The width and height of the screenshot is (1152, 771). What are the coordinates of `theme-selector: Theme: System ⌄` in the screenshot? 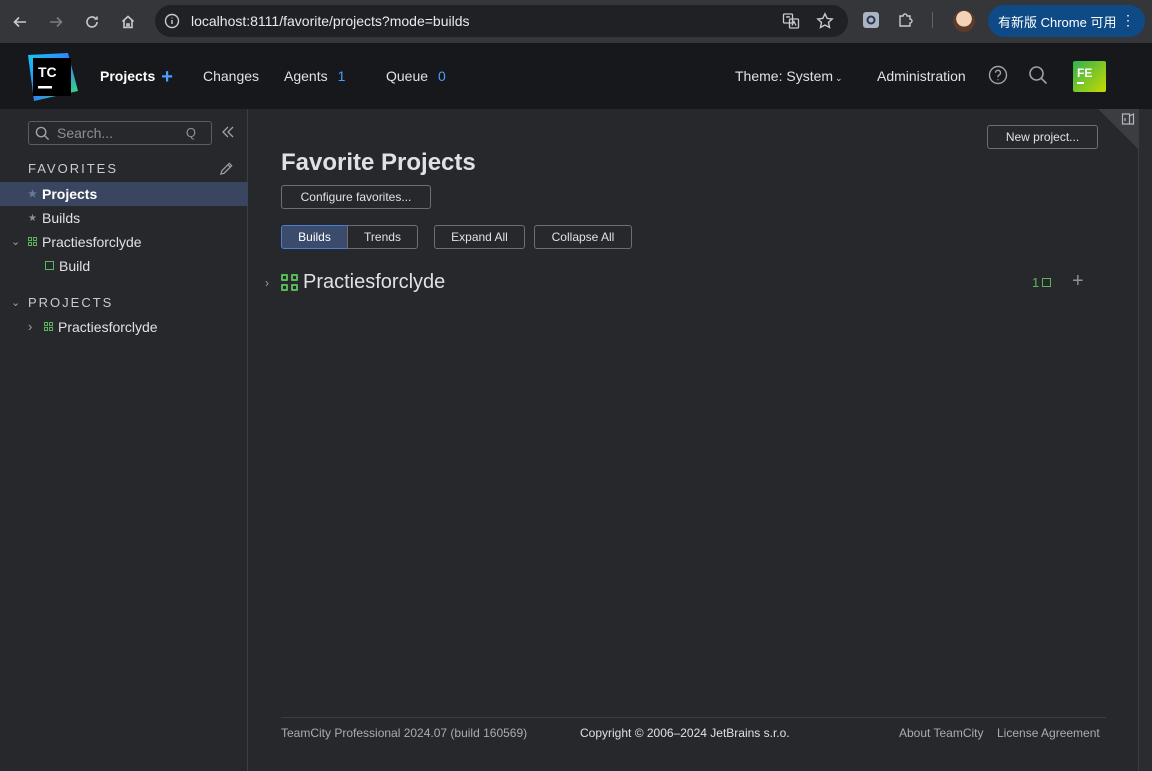 It's located at (789, 76).